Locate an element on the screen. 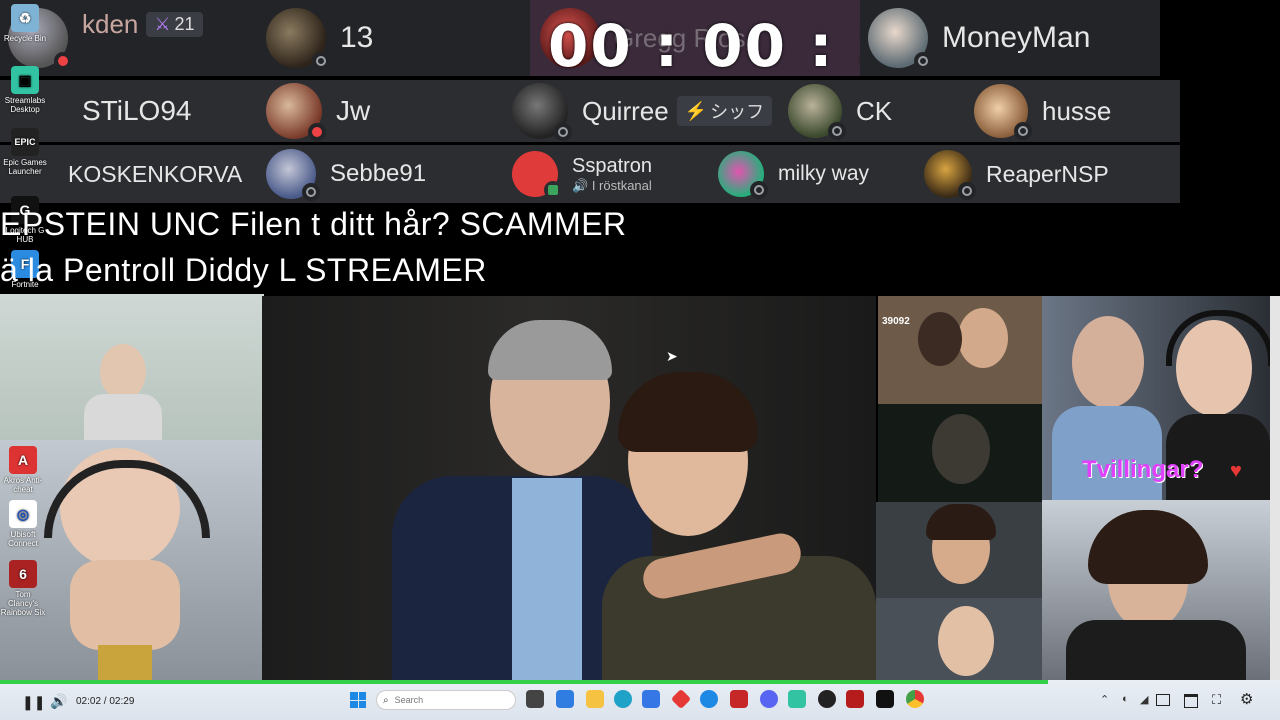  participant-tile-sspatron: Sspatron 🔊 I röstkanal is located at coordinates (607, 174).